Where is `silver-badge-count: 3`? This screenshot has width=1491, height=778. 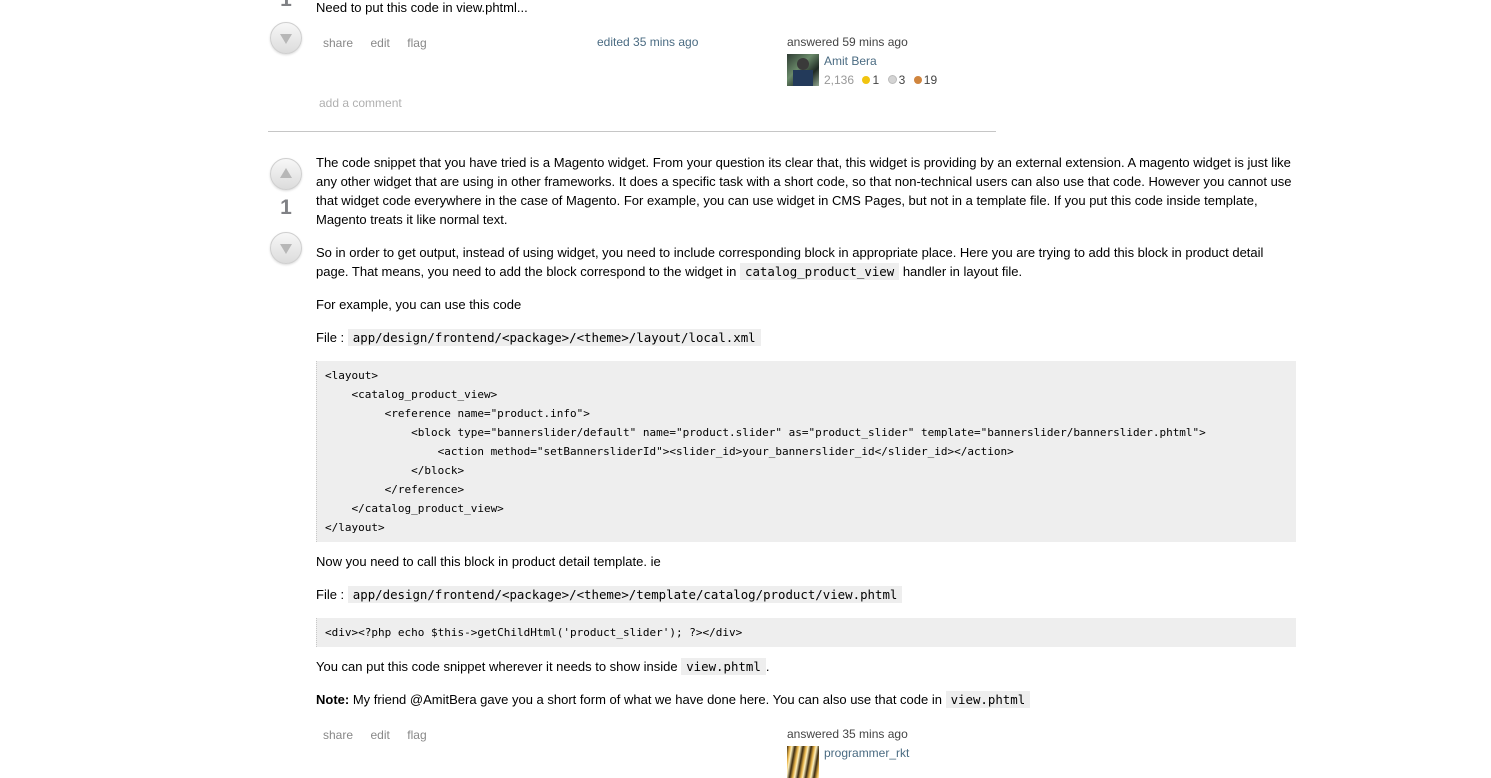 silver-badge-count: 3 is located at coordinates (902, 79).